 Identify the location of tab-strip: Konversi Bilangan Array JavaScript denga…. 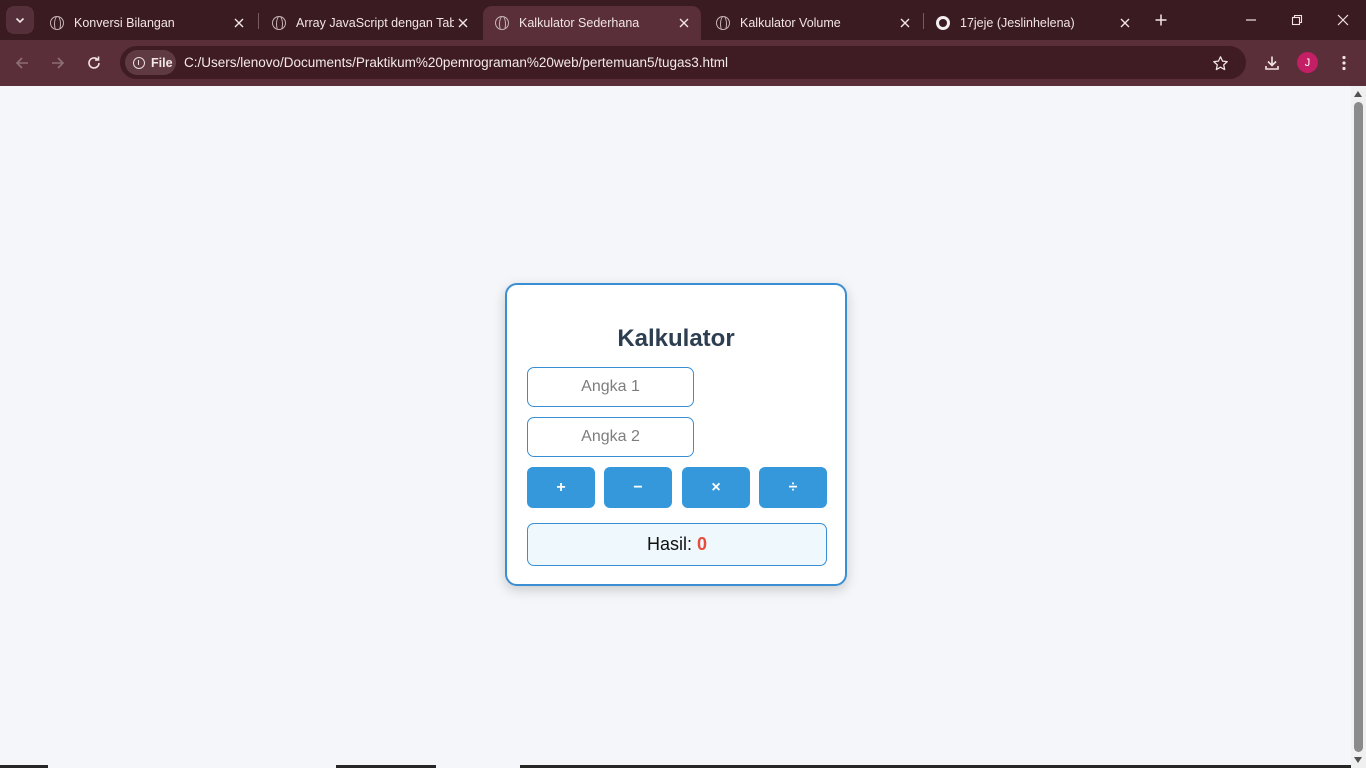
(683, 20).